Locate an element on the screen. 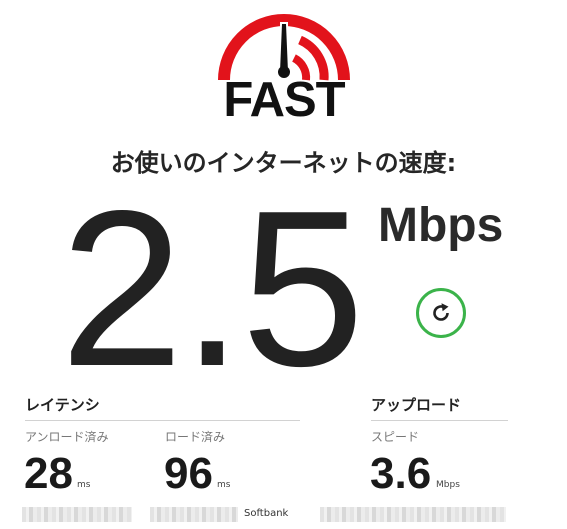 The width and height of the screenshot is (567, 529). refresh-icon is located at coordinates (441, 312).